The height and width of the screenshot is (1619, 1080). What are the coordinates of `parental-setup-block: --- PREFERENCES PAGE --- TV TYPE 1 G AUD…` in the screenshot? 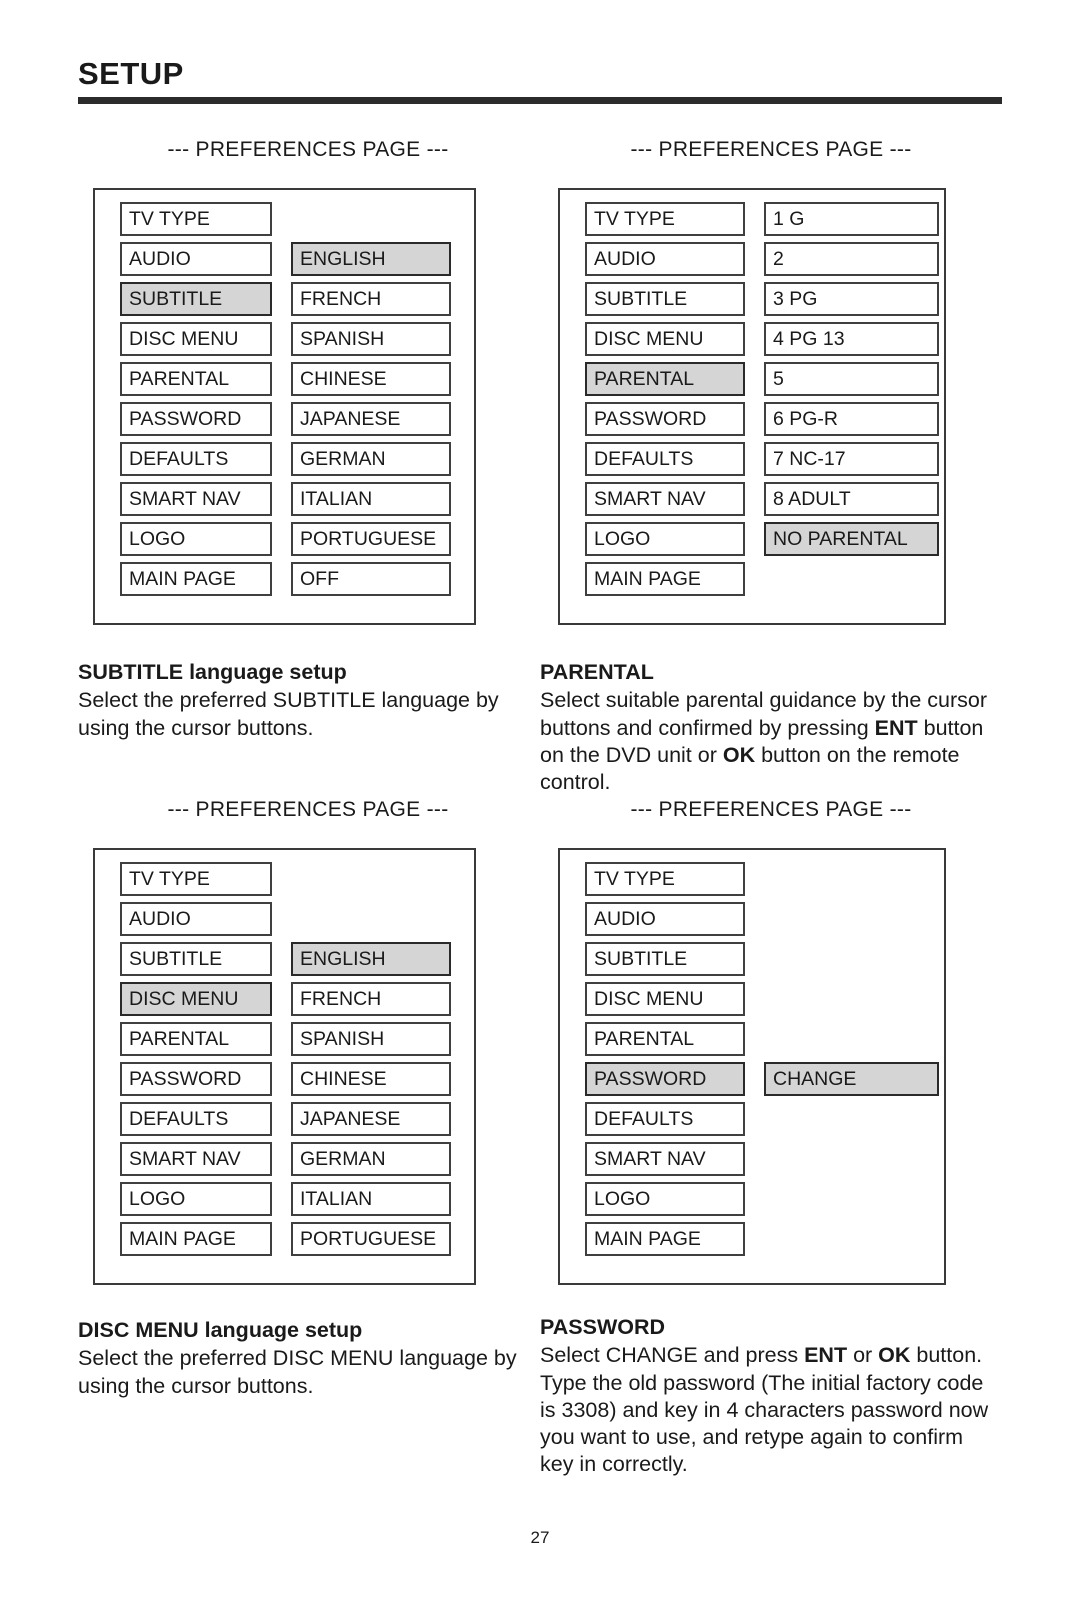 It's located at (771, 381).